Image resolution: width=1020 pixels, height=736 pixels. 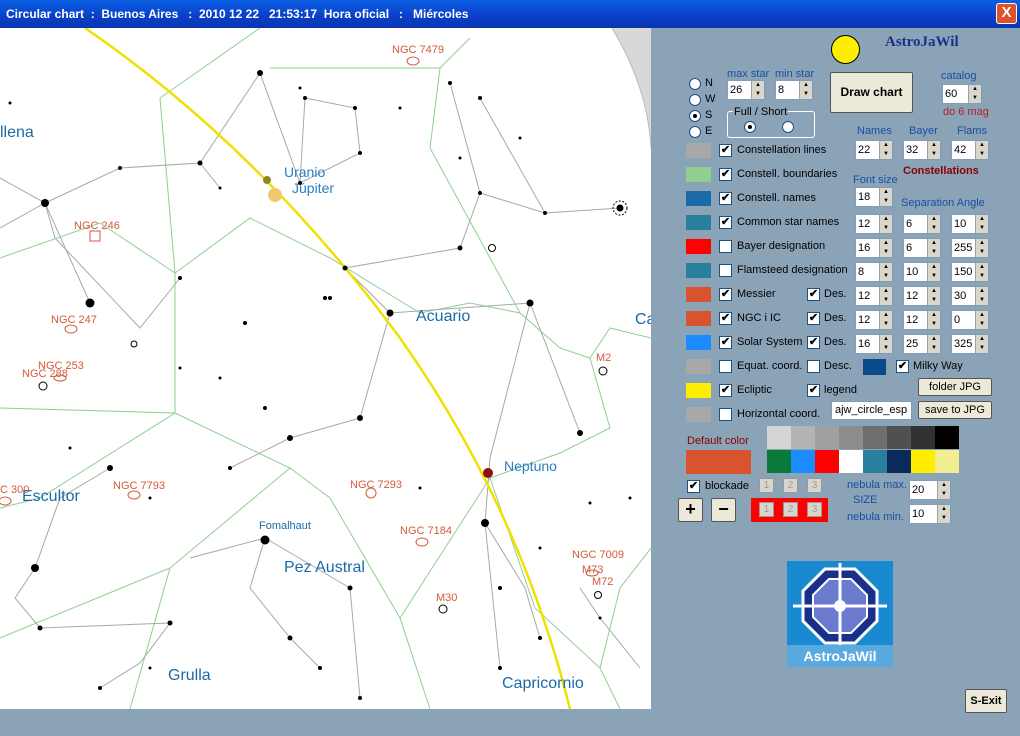 I want to click on nebula-min-input: 10 ▲ ▼, so click(x=930, y=514).